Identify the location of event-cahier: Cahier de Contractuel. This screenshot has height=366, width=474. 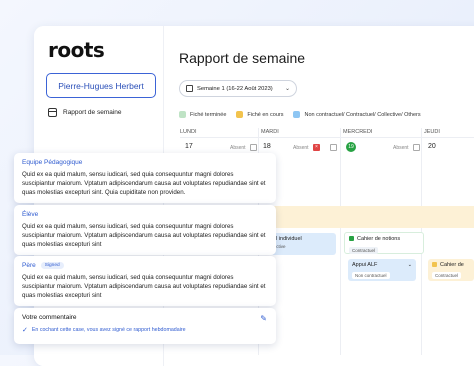
(451, 270).